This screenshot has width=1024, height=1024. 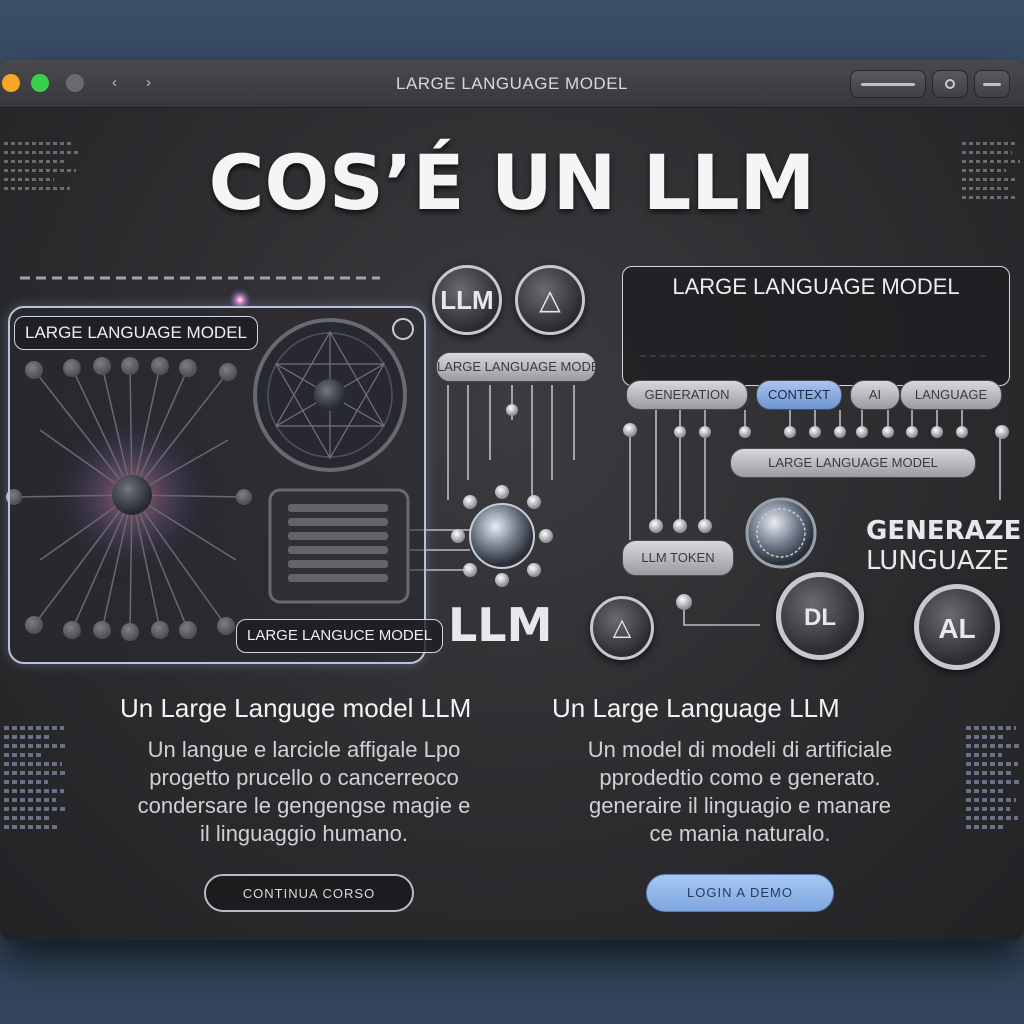 What do you see at coordinates (516, 367) in the screenshot?
I see `center-pill-top: LARGE LANGUAGE MODEL` at bounding box center [516, 367].